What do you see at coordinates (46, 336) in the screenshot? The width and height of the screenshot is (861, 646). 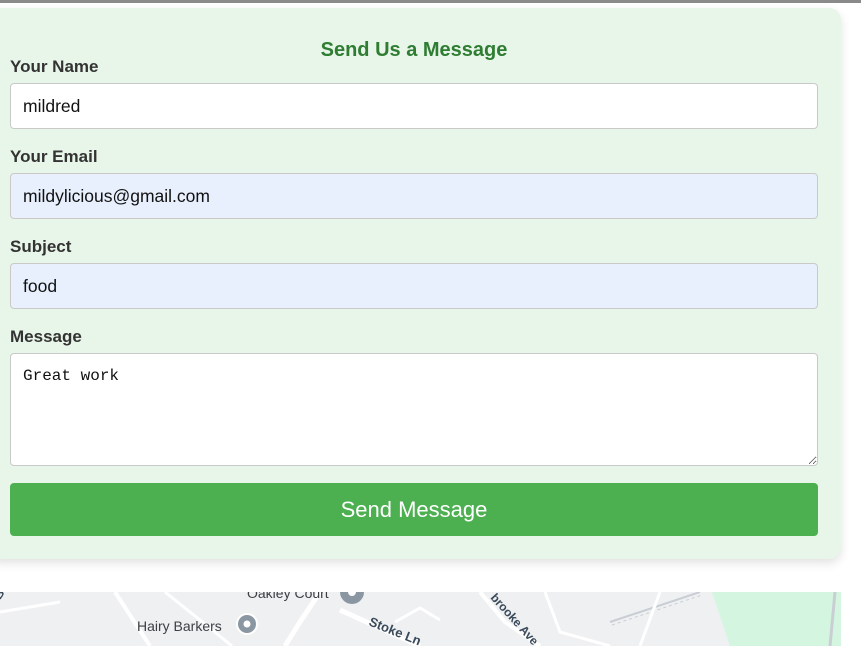 I see `message-label: Message` at bounding box center [46, 336].